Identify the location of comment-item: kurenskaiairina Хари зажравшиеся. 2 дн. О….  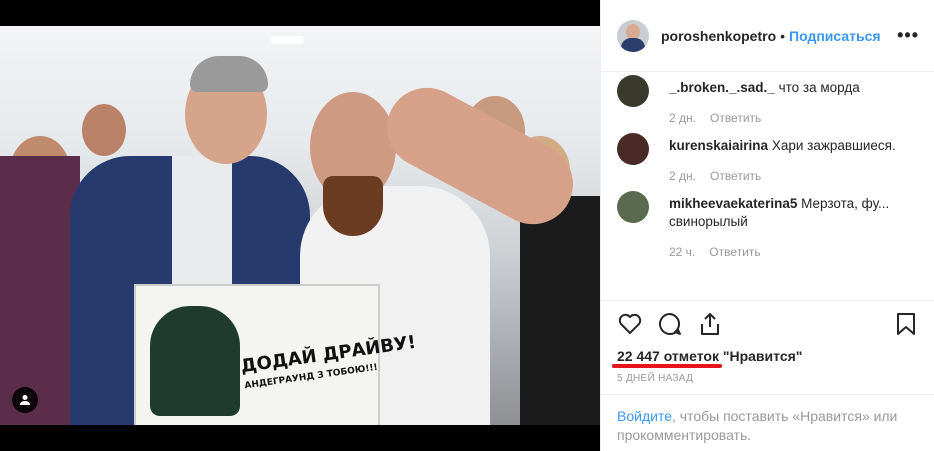
(768, 161).